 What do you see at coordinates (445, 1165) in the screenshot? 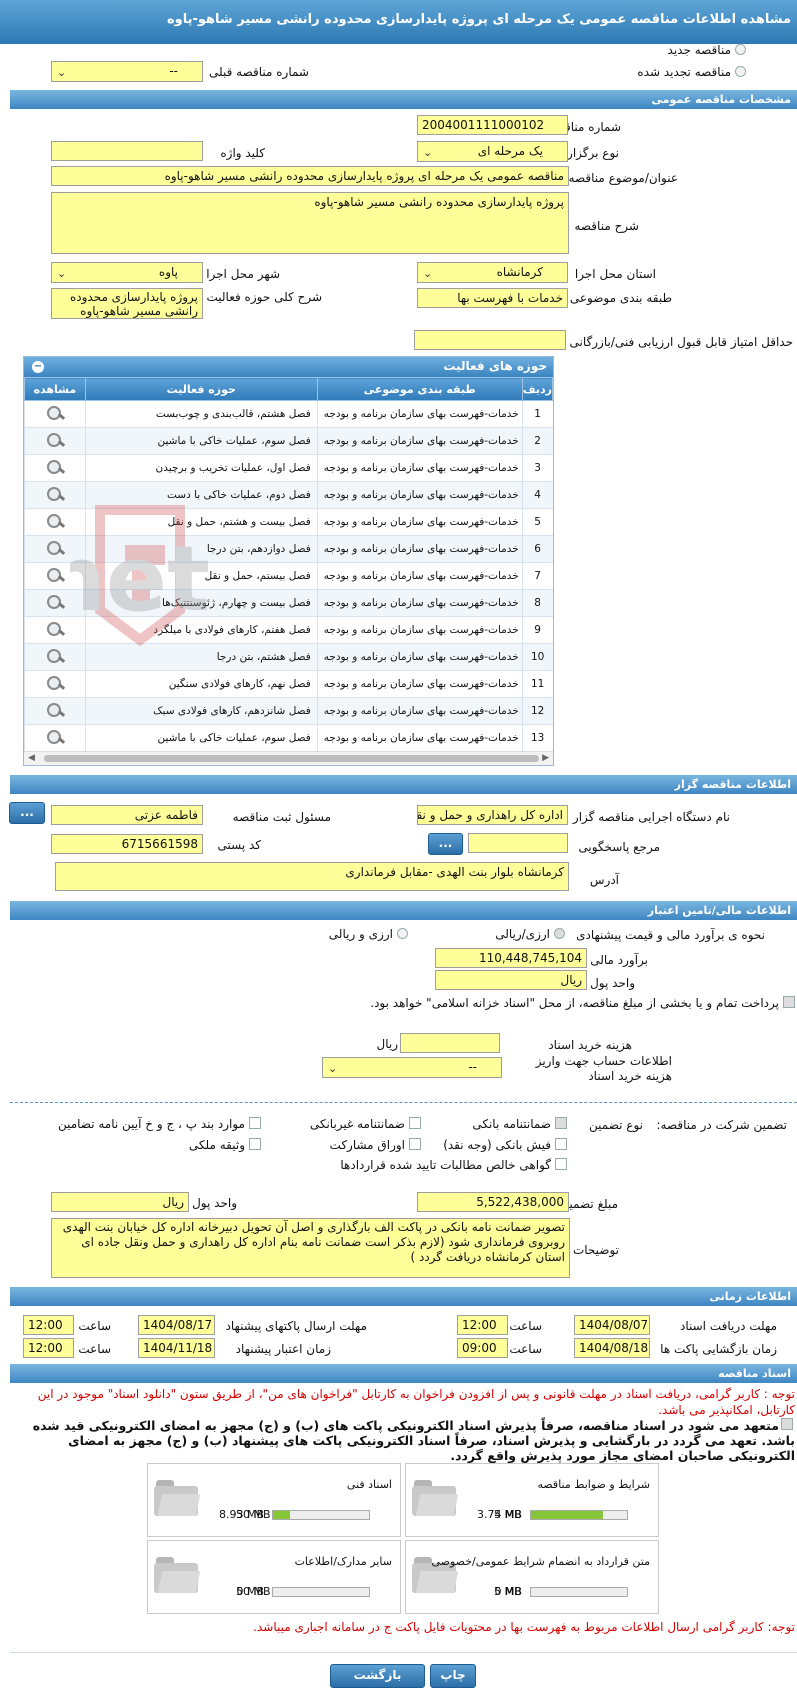
I see `guarantee-claims-label: گواهی خالص مطالبات تایید شده قراردادها` at bounding box center [445, 1165].